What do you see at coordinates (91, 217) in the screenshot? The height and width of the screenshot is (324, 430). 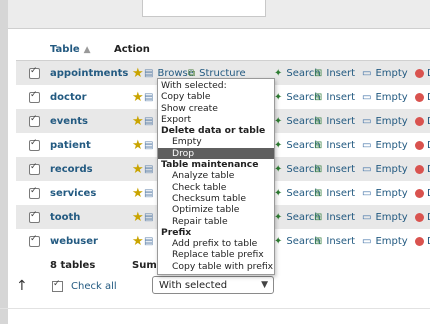 I see `table-name-link: tooth` at bounding box center [91, 217].